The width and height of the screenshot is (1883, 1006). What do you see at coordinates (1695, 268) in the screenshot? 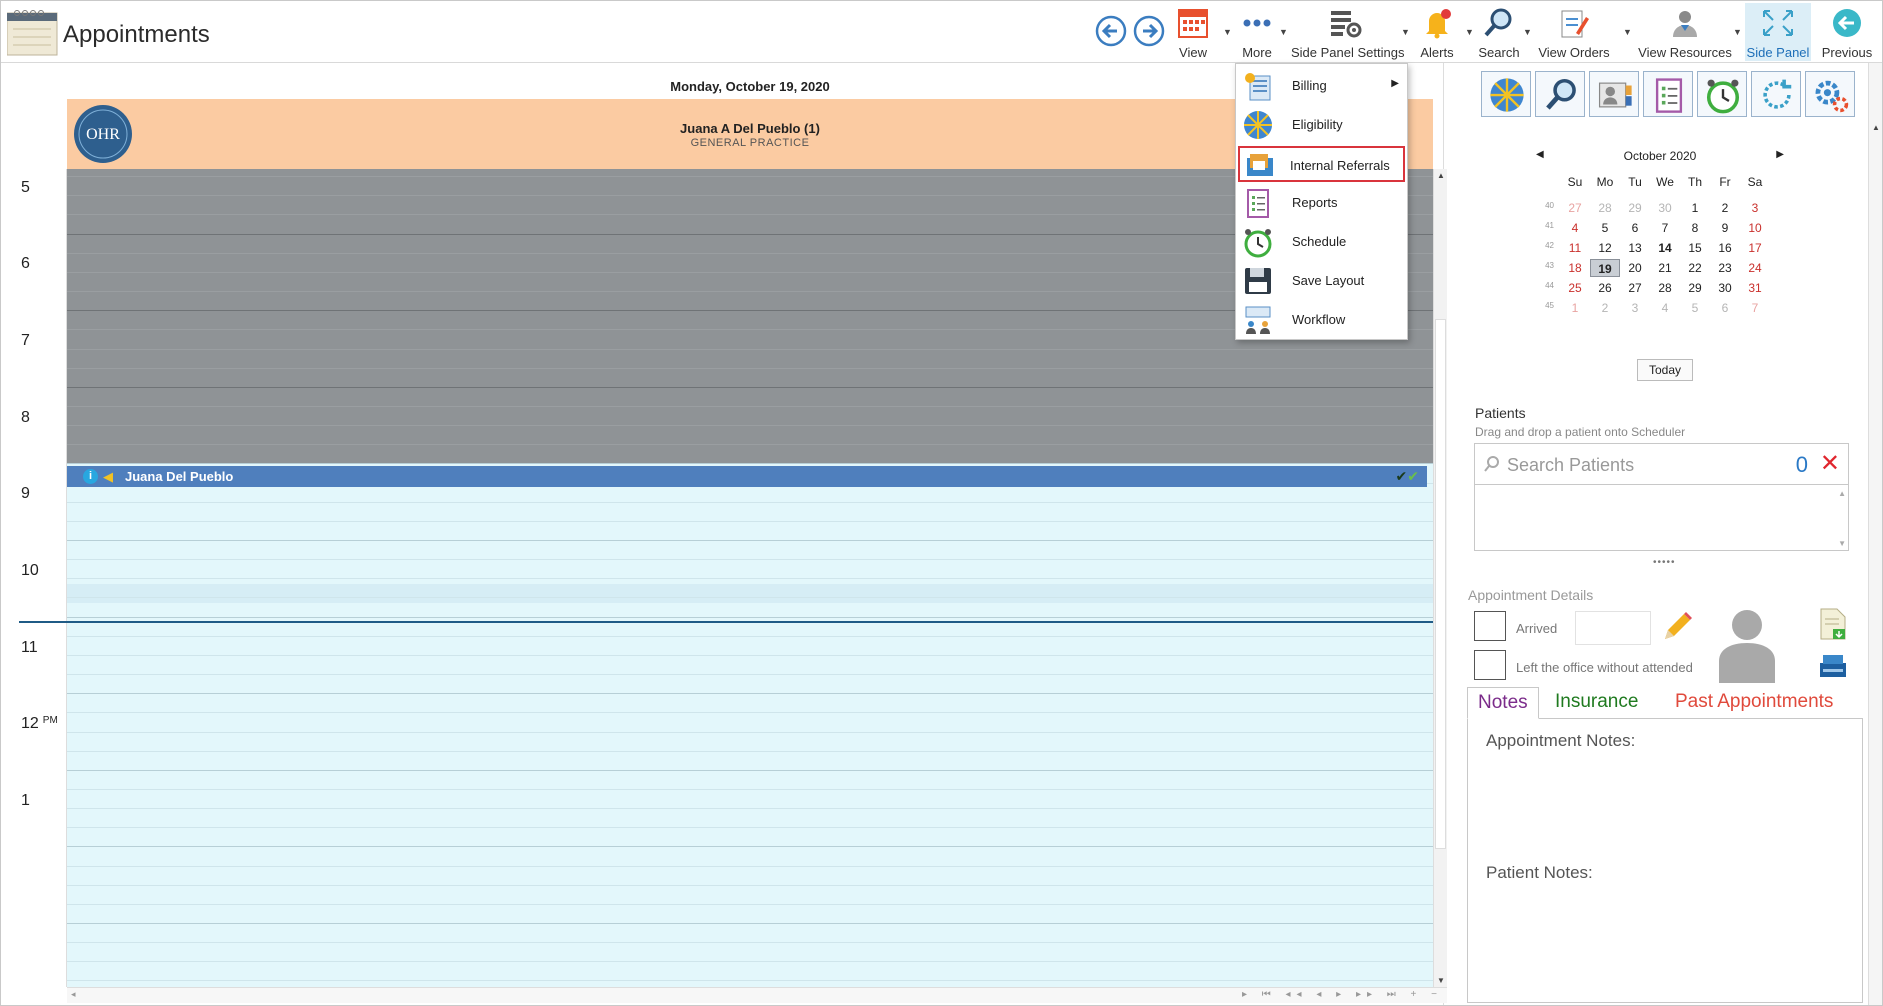
I see `calendar-day: 22` at bounding box center [1695, 268].